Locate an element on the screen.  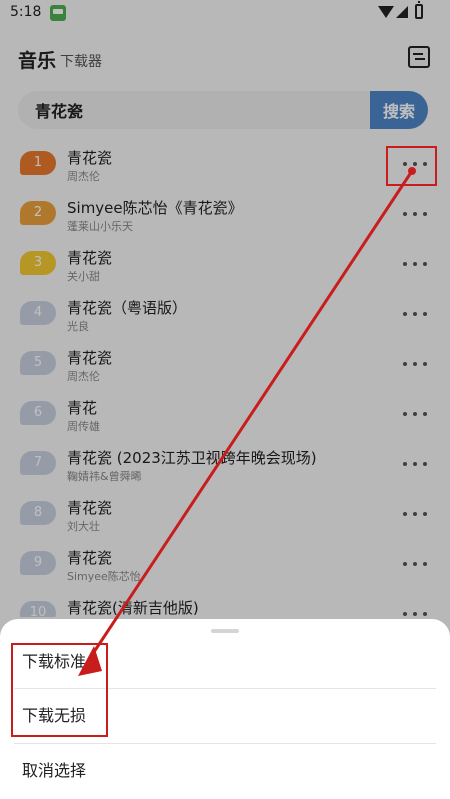
cancel-selection-option: 取消选择 is located at coordinates (225, 771).